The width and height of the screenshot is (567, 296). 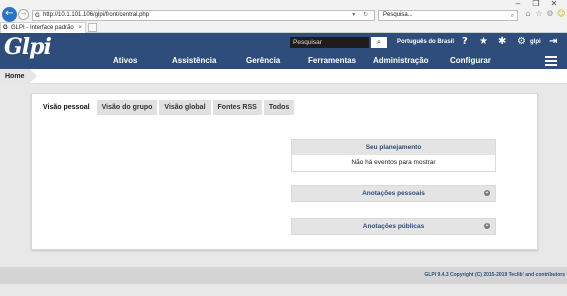 I want to click on search-button: ⌕, so click(x=379, y=42).